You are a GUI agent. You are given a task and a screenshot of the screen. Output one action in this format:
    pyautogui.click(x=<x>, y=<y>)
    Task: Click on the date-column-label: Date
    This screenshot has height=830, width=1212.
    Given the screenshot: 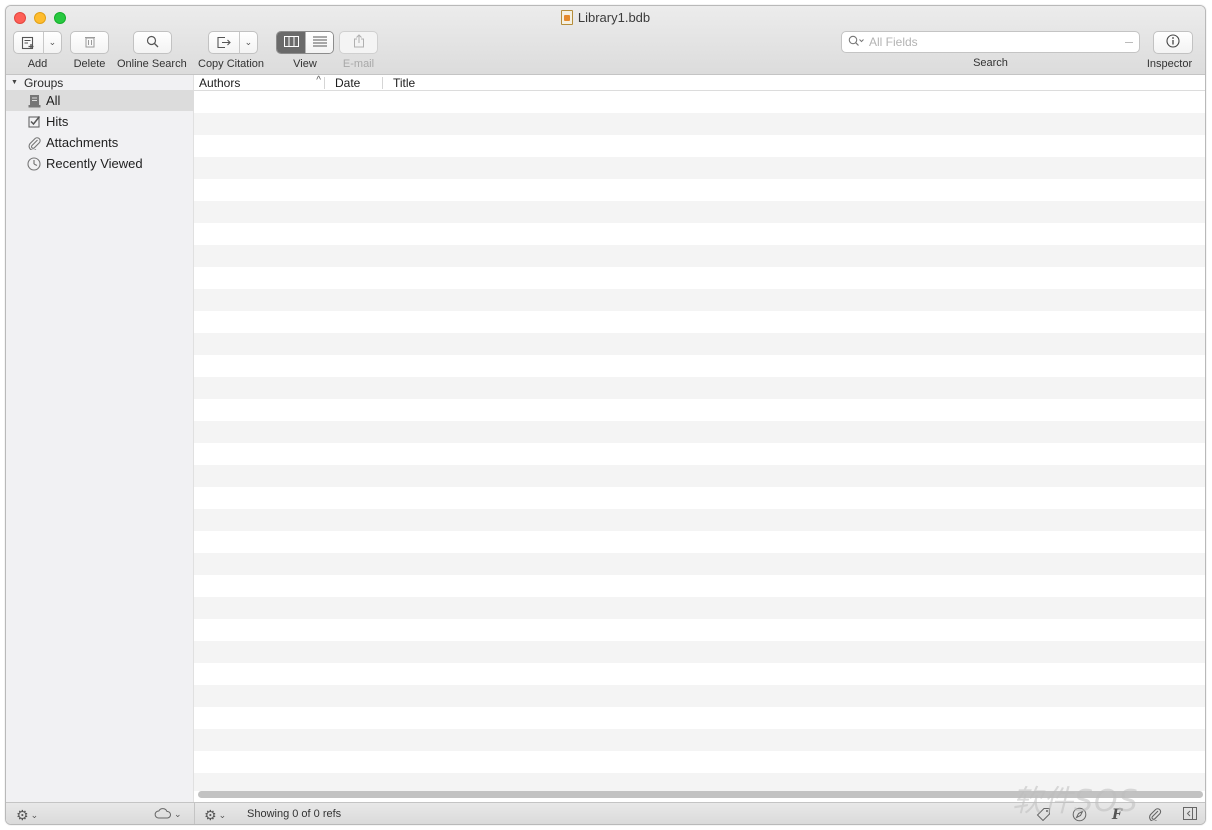 What is the action you would take?
    pyautogui.click(x=348, y=83)
    